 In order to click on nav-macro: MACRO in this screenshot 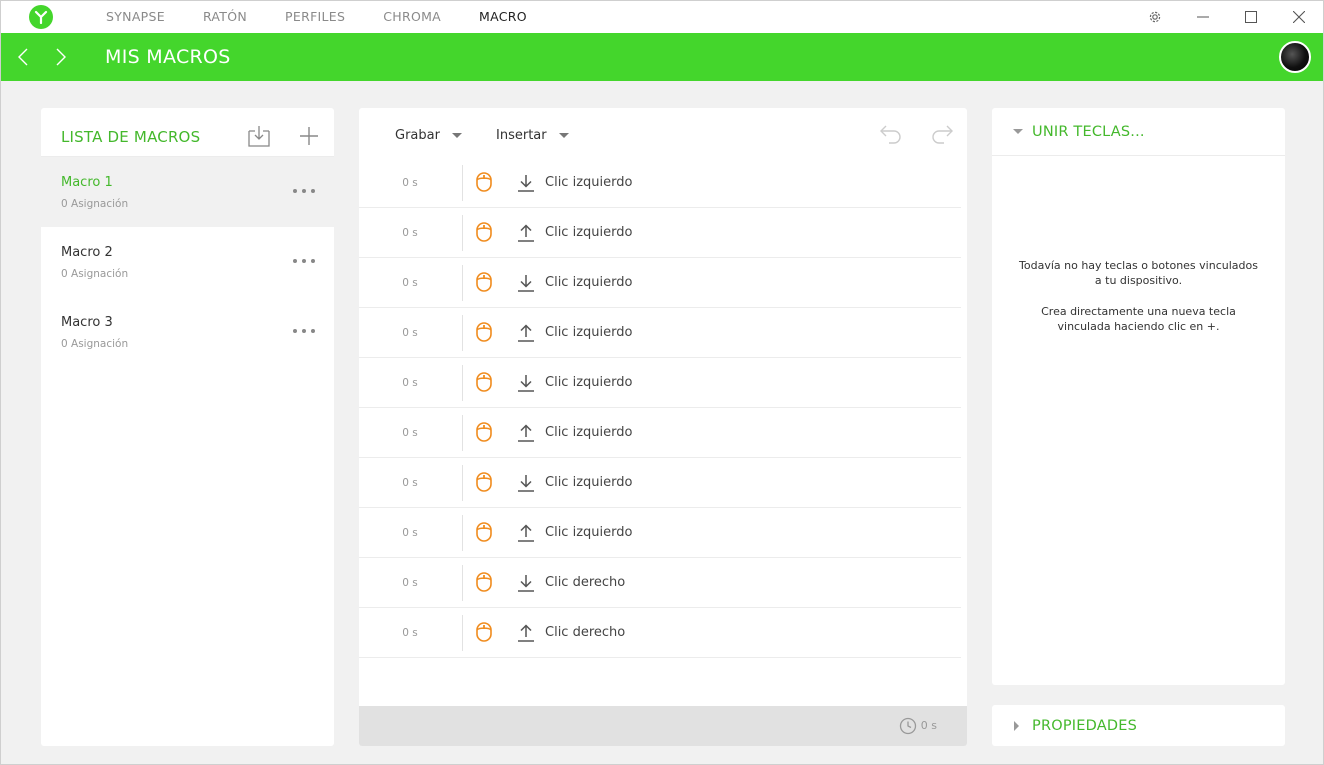, I will do `click(503, 17)`.